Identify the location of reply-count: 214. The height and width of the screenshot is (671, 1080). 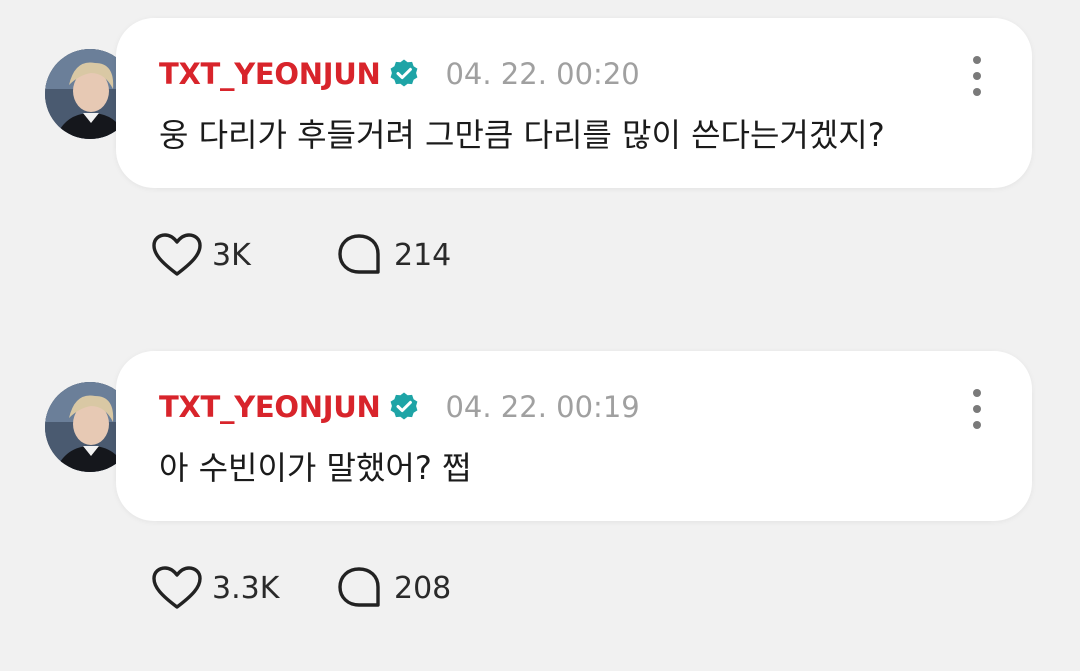
(423, 255).